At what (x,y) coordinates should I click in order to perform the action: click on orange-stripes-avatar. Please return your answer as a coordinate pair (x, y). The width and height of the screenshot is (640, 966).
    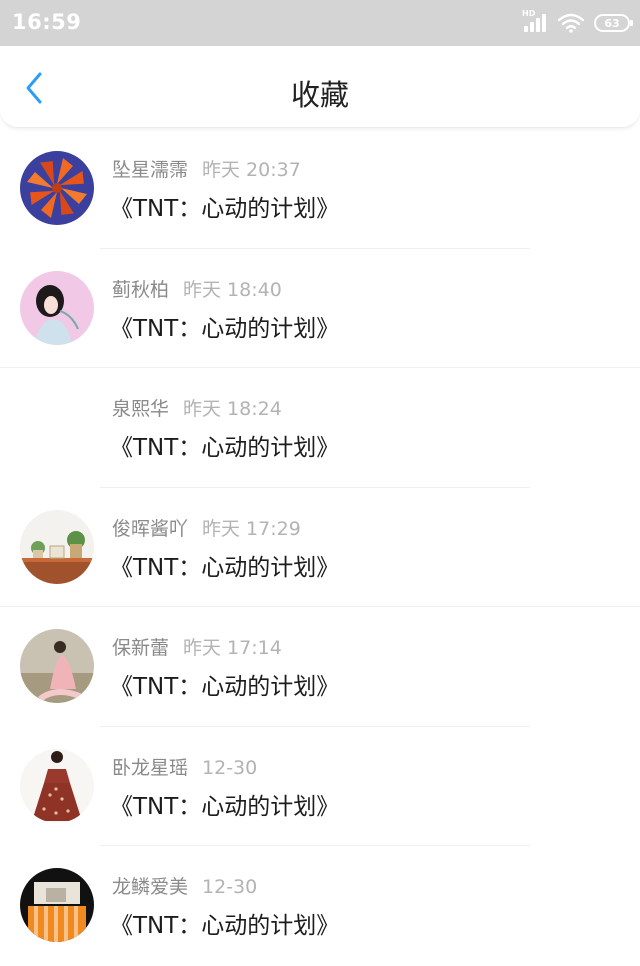
    Looking at the image, I should click on (57, 905).